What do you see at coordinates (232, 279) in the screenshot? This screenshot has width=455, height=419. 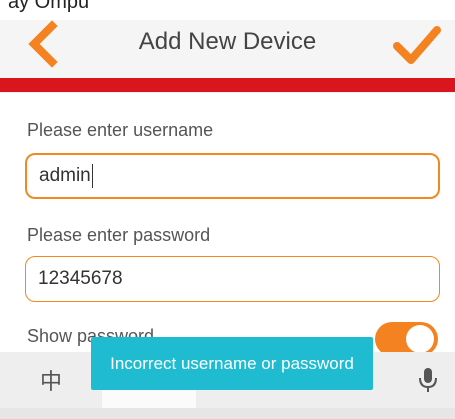 I see `password-field: 12345678` at bounding box center [232, 279].